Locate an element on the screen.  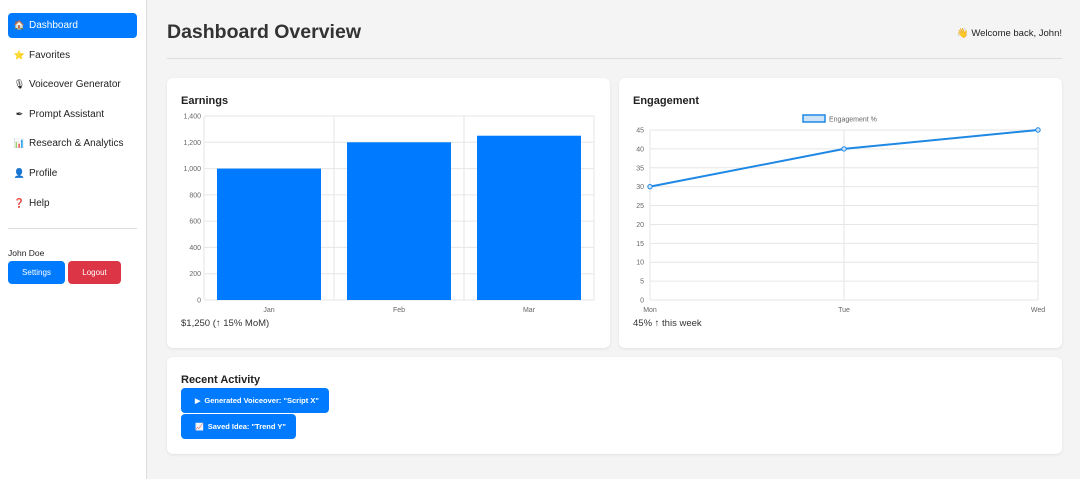
sidebar-item-label: Favorites is located at coordinates (50, 55).